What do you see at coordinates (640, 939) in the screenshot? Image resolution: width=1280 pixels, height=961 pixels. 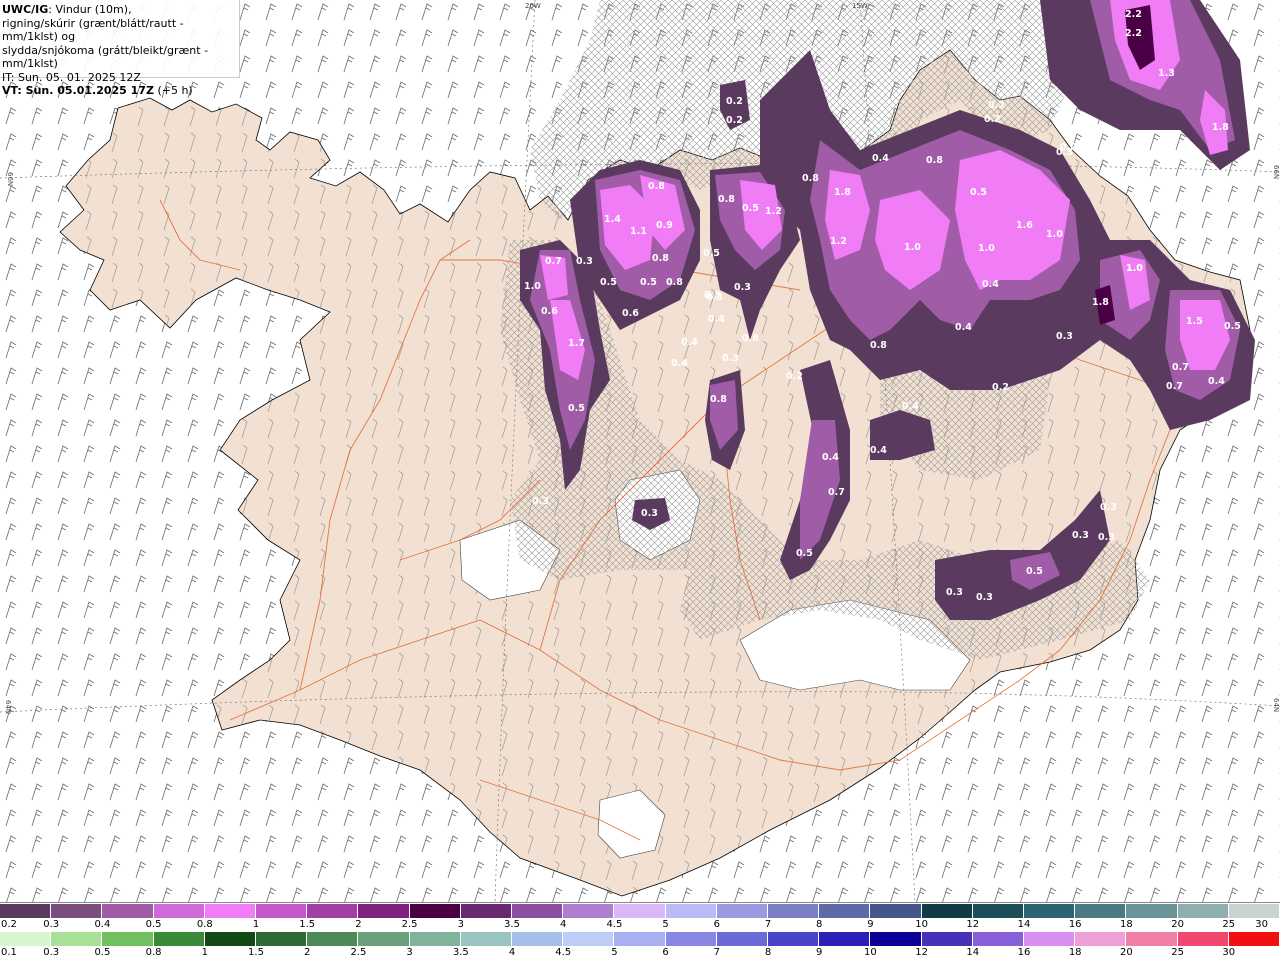 I see `rain-color-bar` at bounding box center [640, 939].